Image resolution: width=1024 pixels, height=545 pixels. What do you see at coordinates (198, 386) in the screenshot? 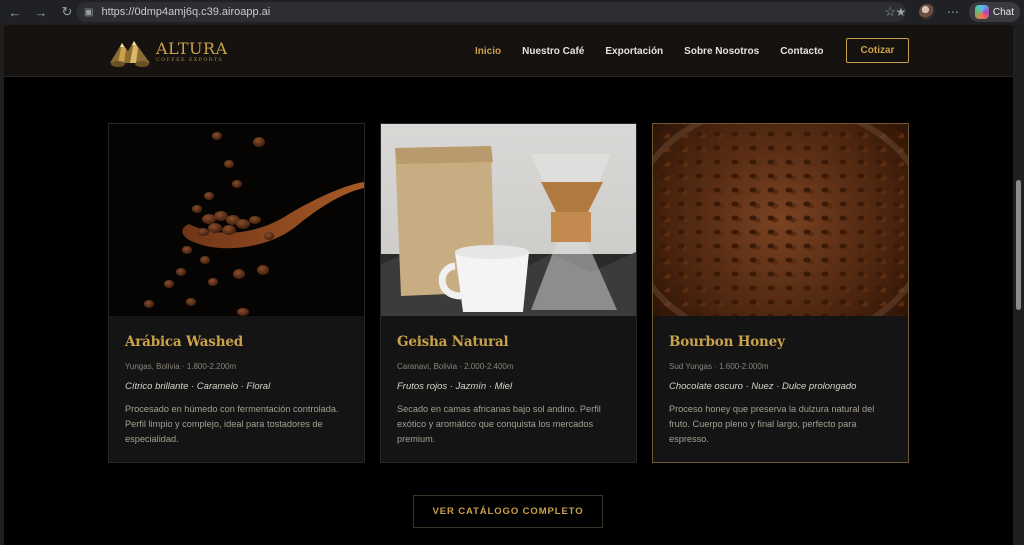
I see `product-tasting-notes: Cítrico brillante · Caramelo · Floral` at bounding box center [198, 386].